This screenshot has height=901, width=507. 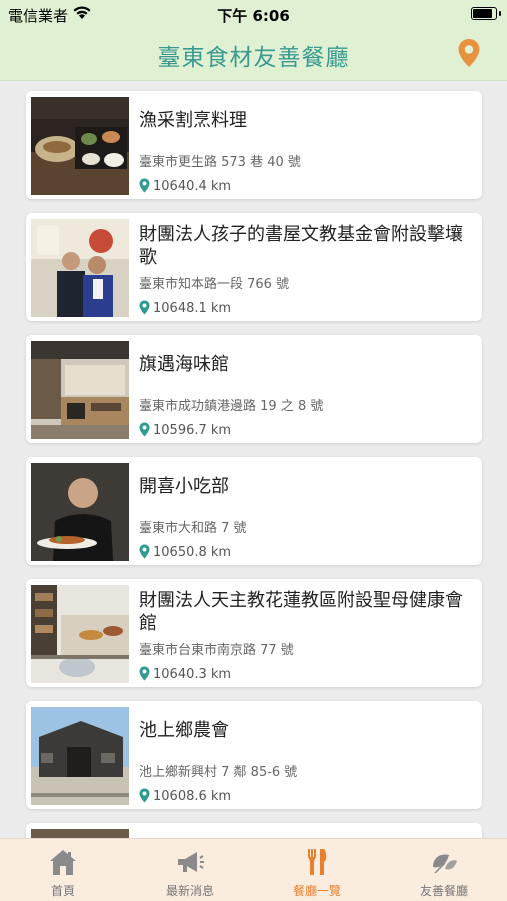 What do you see at coordinates (192, 674) in the screenshot?
I see `distance-value: 10640.3 km` at bounding box center [192, 674].